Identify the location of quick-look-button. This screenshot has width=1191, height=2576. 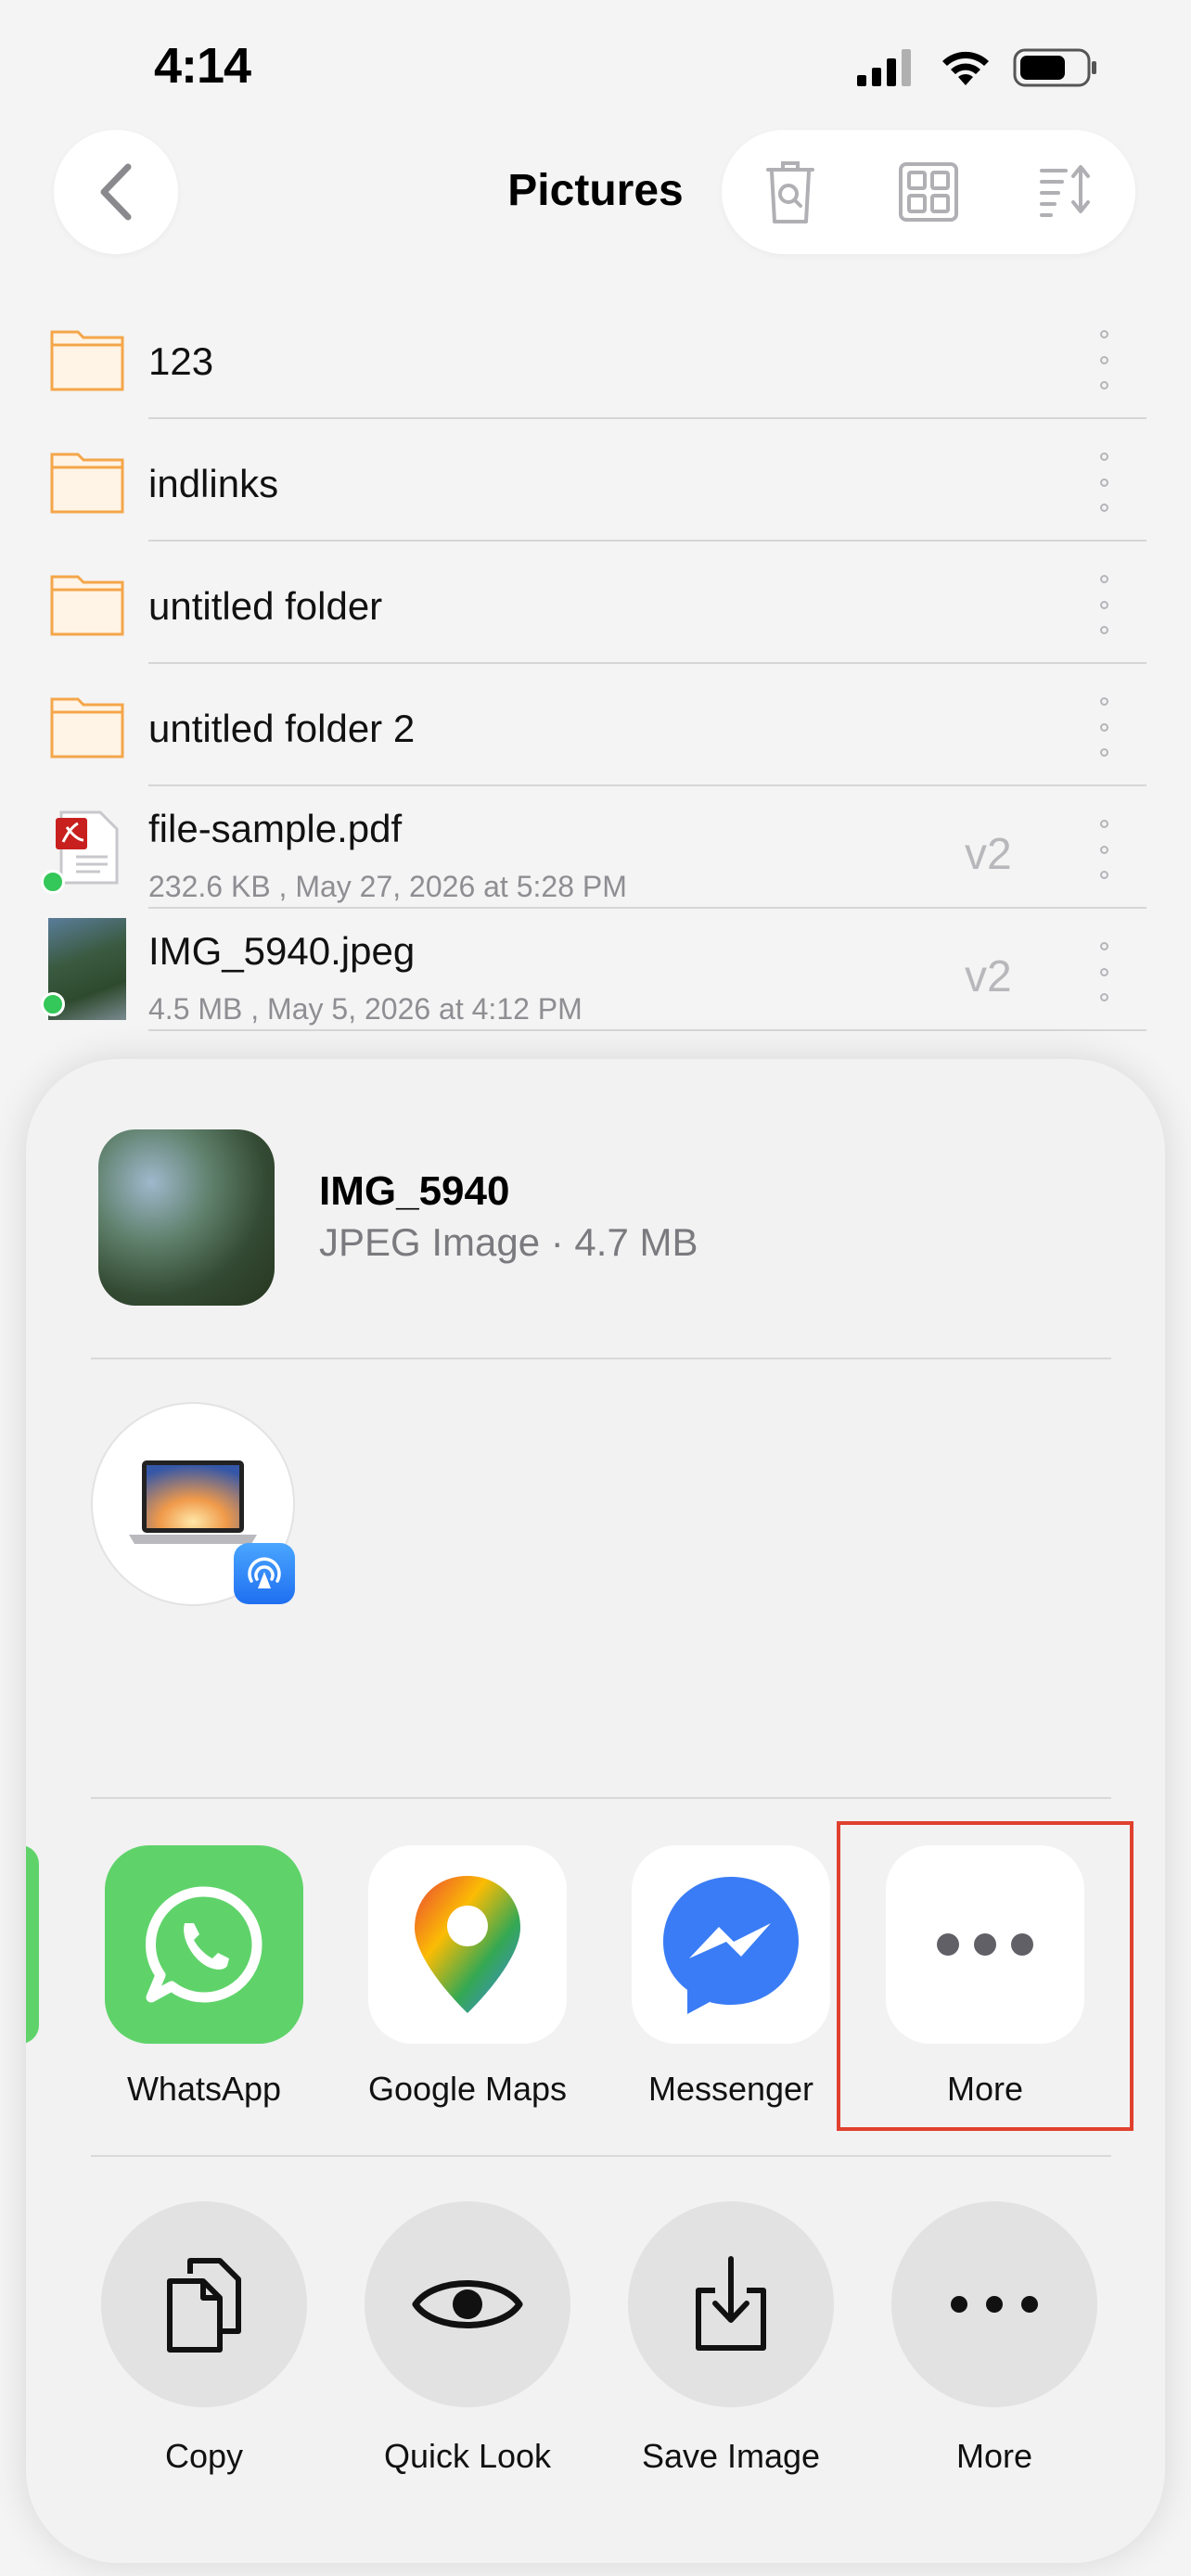
(467, 2304).